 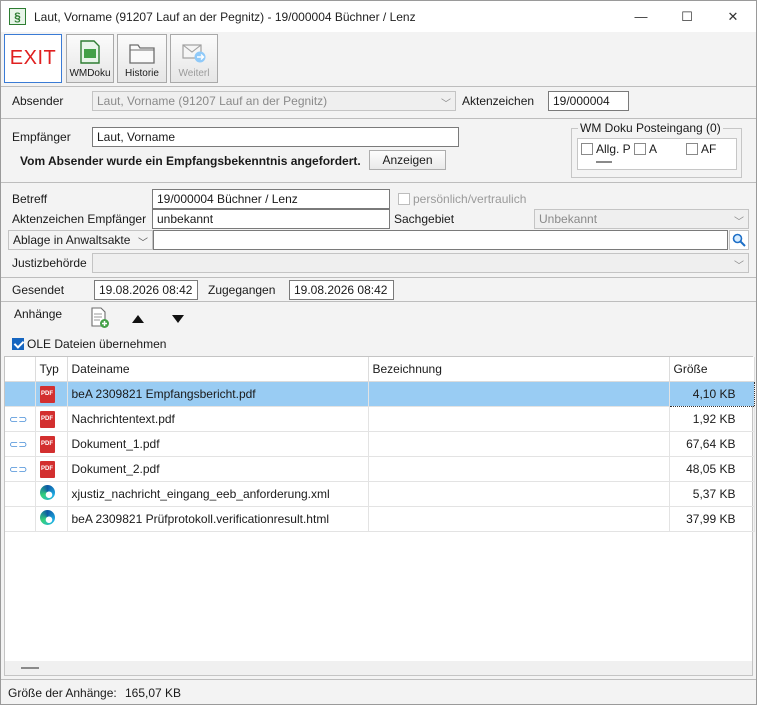 I want to click on edge-browser-icon, so click(x=47, y=517).